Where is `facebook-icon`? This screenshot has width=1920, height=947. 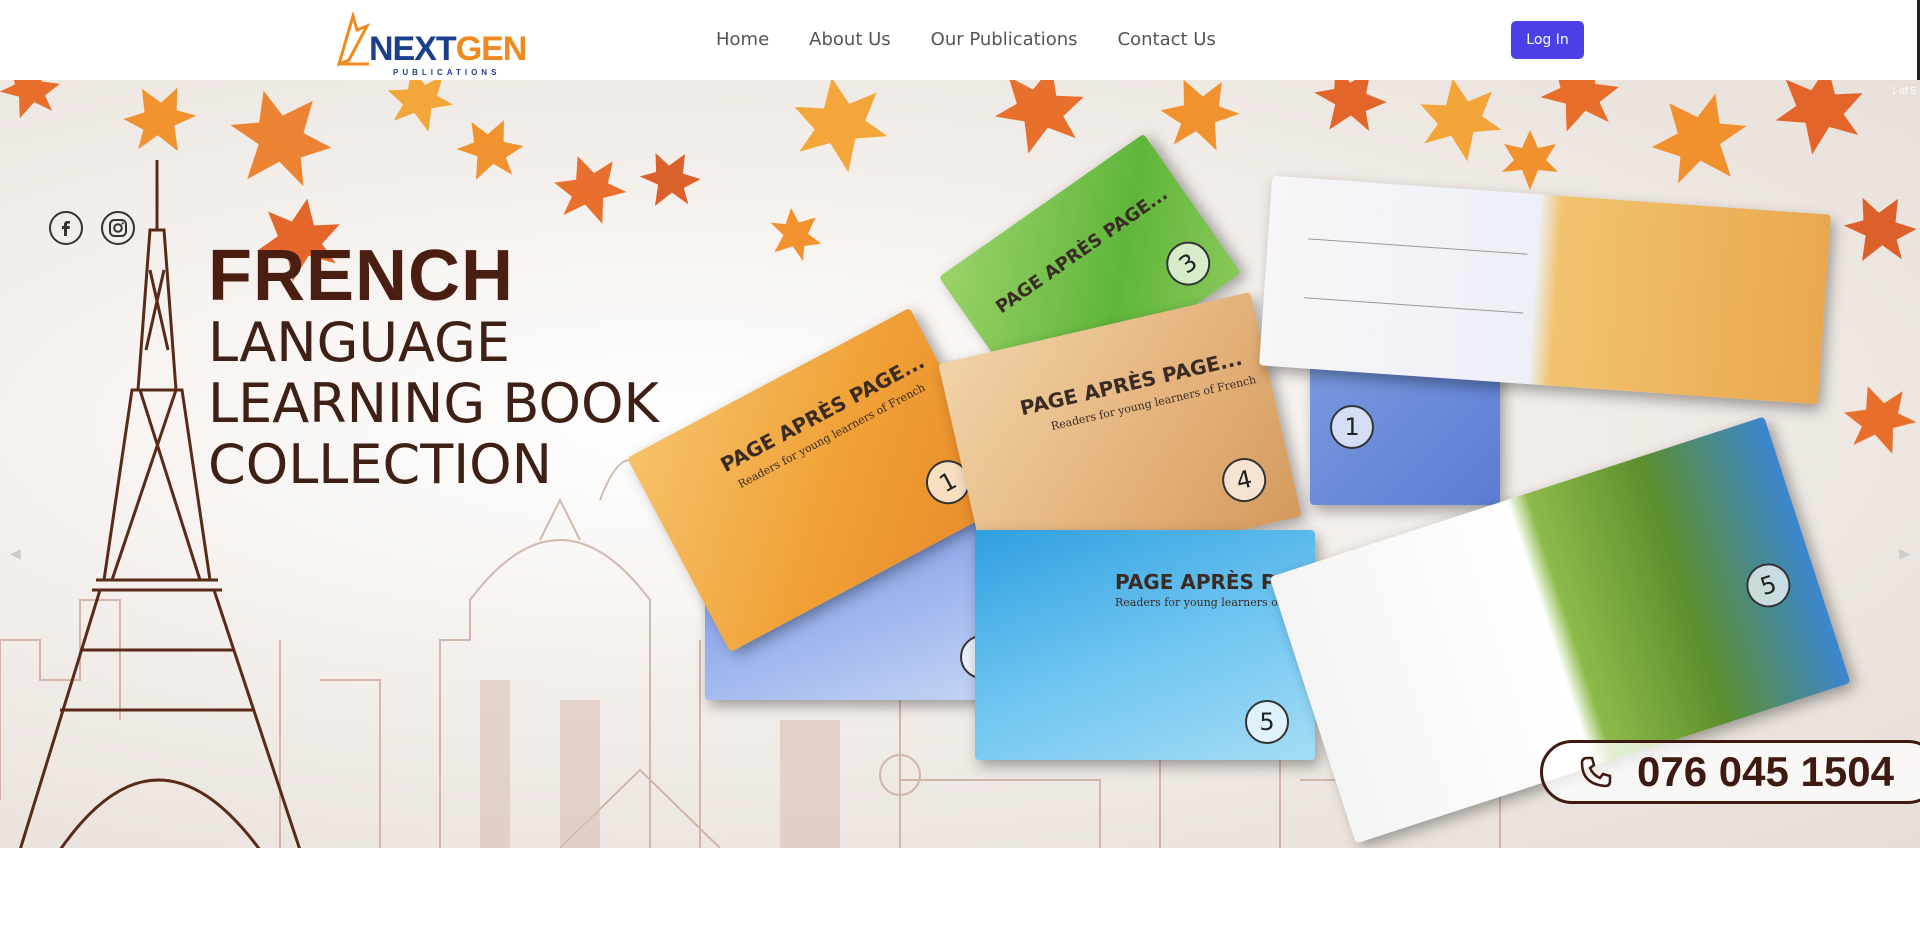
facebook-icon is located at coordinates (66, 228).